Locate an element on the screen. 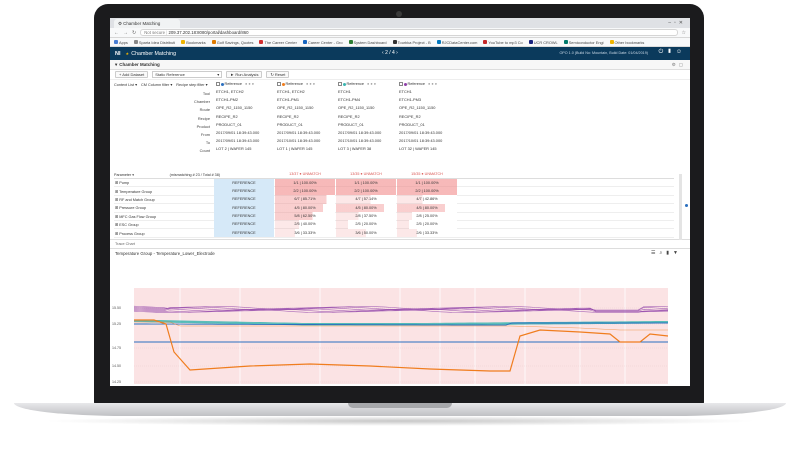 This screenshot has height=460, width=800. context-value: ETCH1-PM2 is located at coordinates (227, 100).